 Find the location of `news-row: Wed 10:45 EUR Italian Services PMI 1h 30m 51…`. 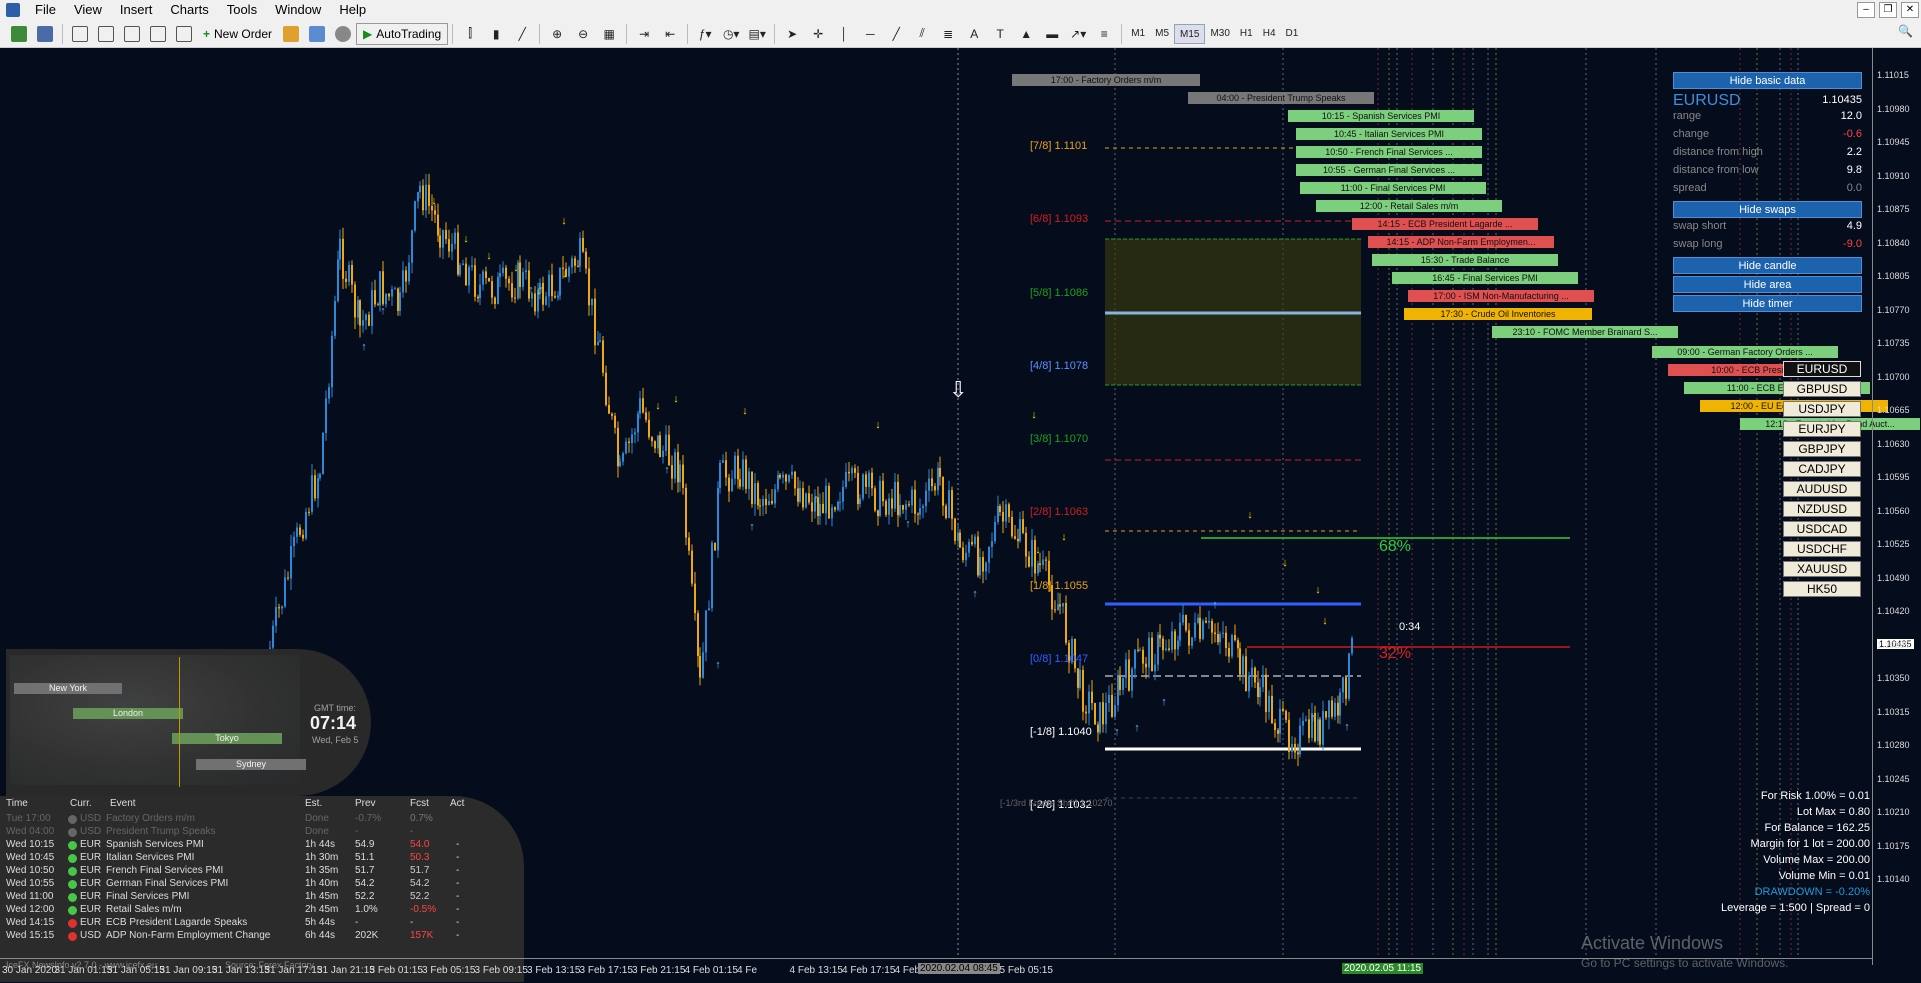

news-row: Wed 10:45 EUR Italian Services PMI 1h 30m 51… is located at coordinates (261, 858).